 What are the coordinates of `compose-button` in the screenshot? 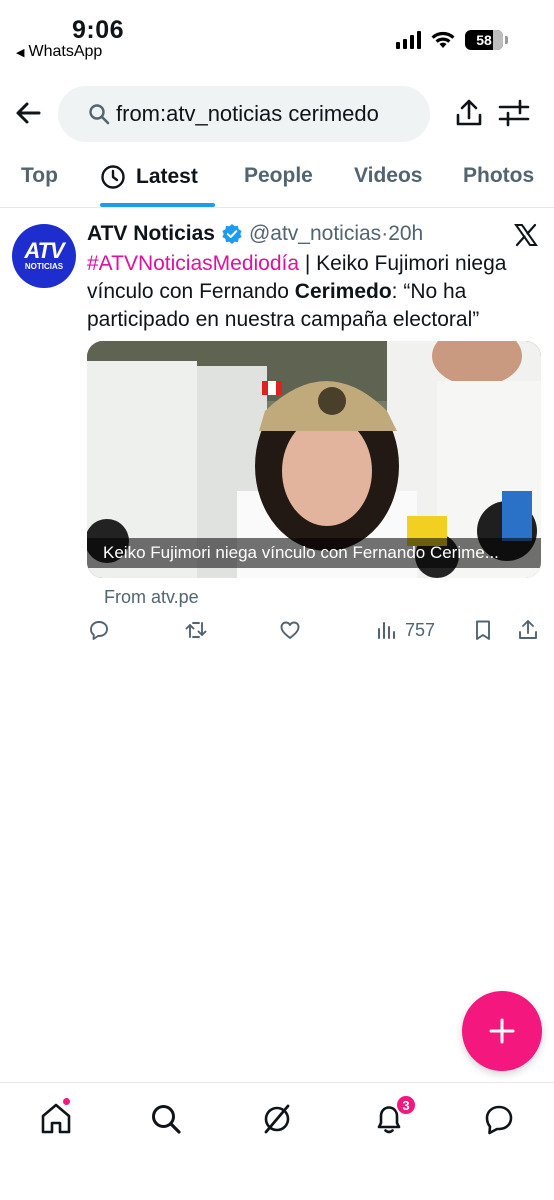 It's located at (502, 1031).